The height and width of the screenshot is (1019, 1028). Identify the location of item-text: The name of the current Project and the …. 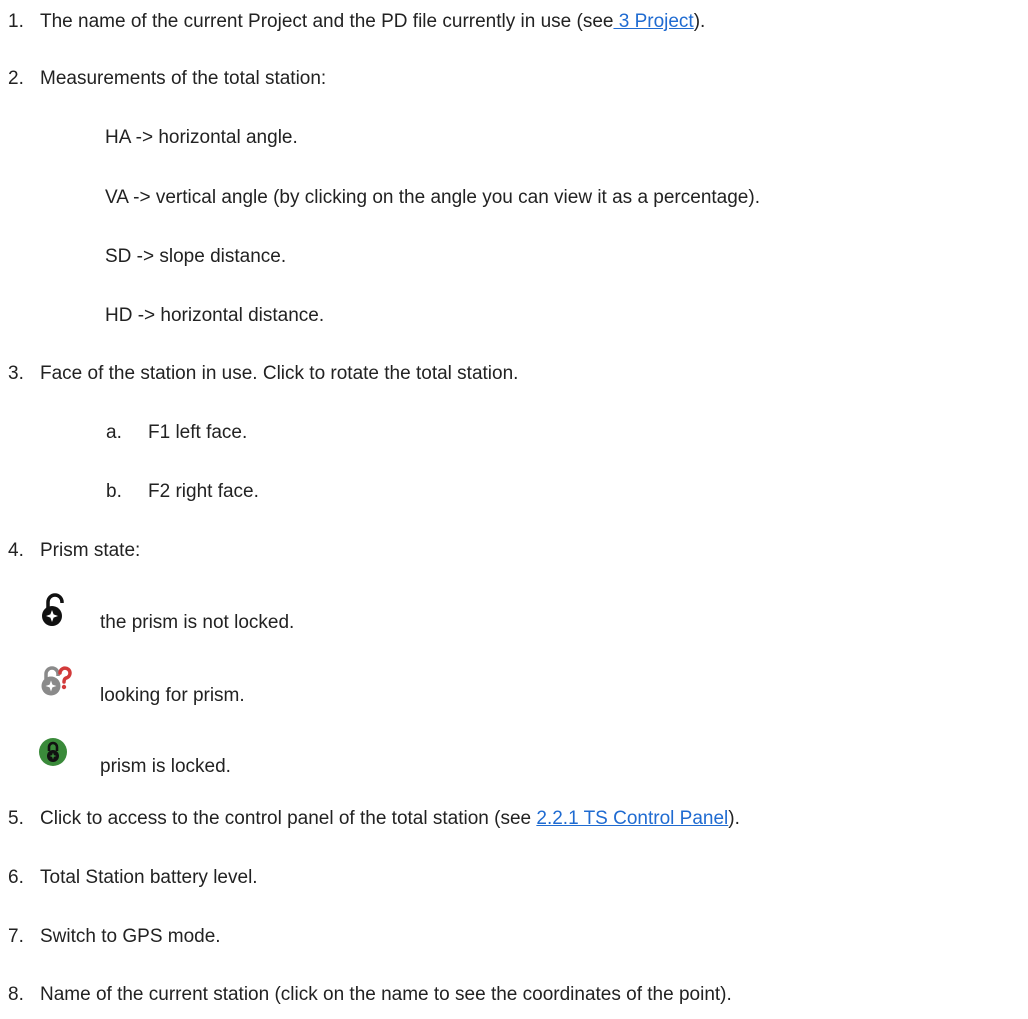
(327, 21).